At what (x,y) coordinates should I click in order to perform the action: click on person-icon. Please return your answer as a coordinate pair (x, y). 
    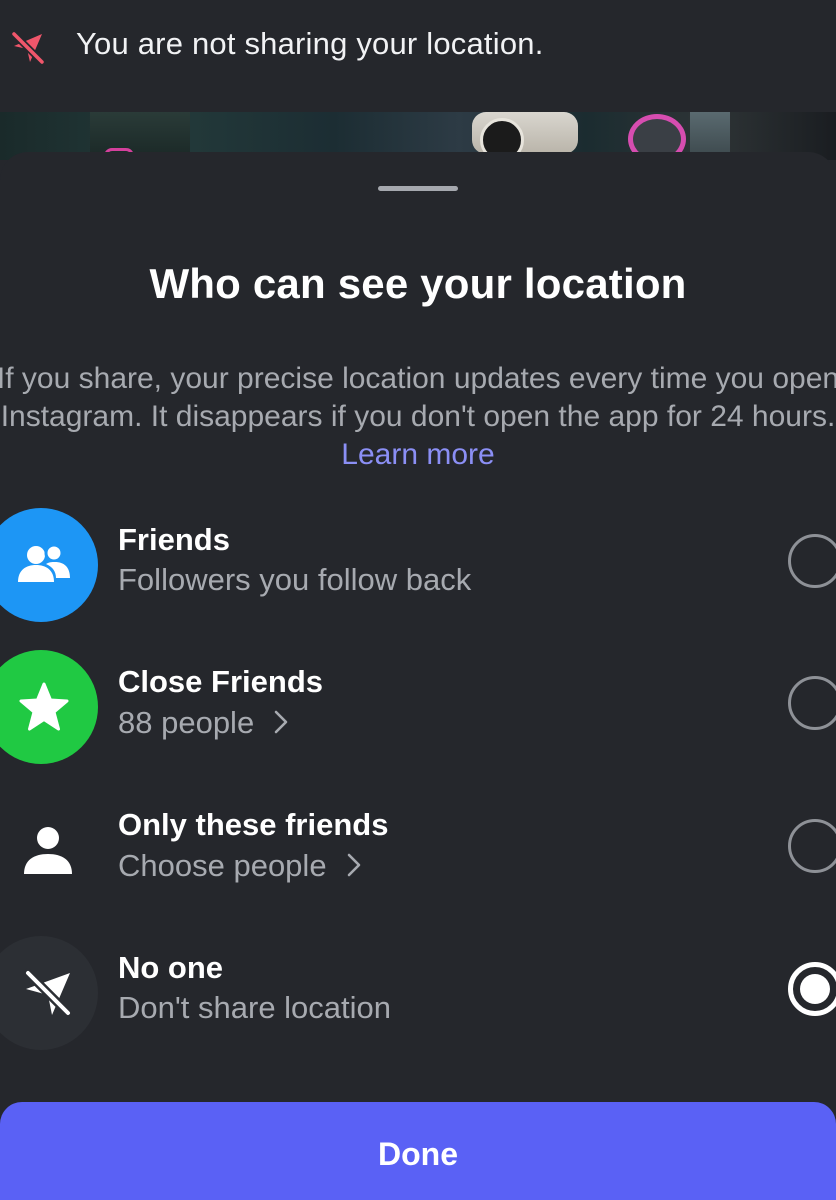
    Looking at the image, I should click on (49, 850).